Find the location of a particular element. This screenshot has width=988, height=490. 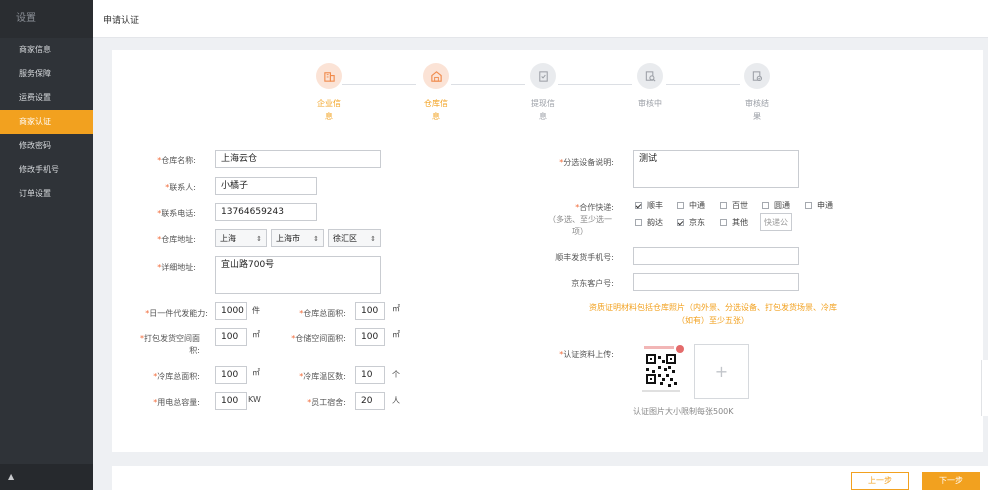

express-option-sf: 顺丰 is located at coordinates (649, 205).